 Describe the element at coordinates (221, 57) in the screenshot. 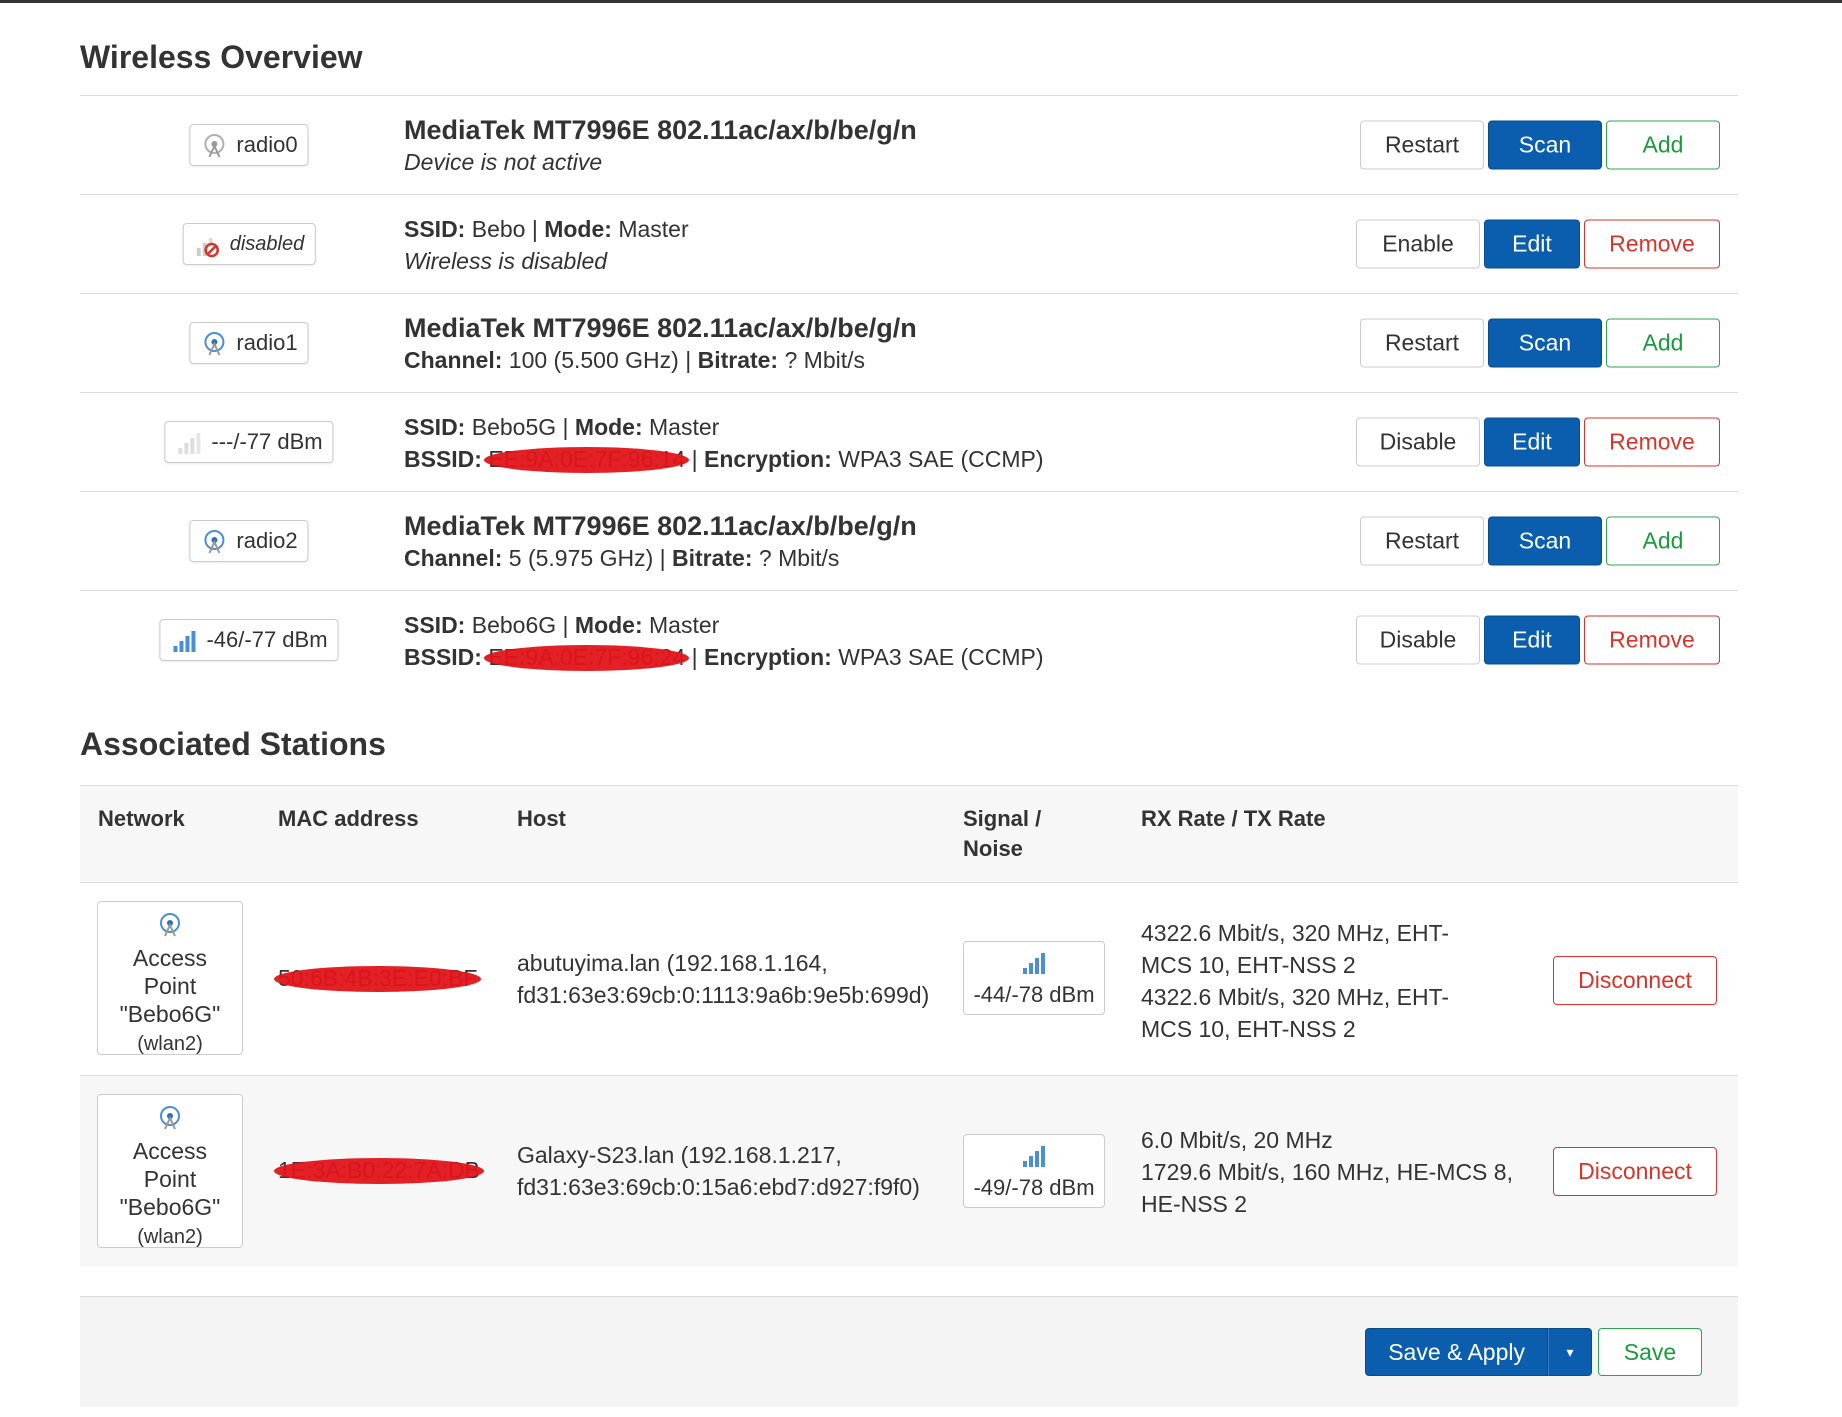

I see `wireless-overview-title: Wireless Overview` at that location.